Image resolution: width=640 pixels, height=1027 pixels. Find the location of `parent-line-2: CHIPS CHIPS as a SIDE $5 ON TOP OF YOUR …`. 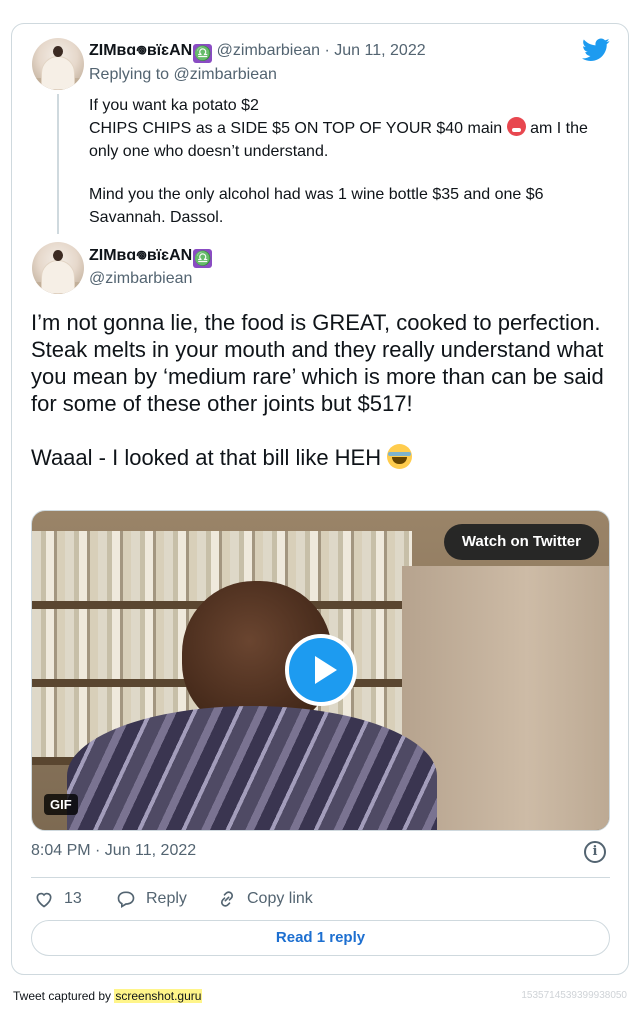

parent-line-2: CHIPS CHIPS as a SIDE $5 ON TOP OF YOUR … is located at coordinates (349, 140).